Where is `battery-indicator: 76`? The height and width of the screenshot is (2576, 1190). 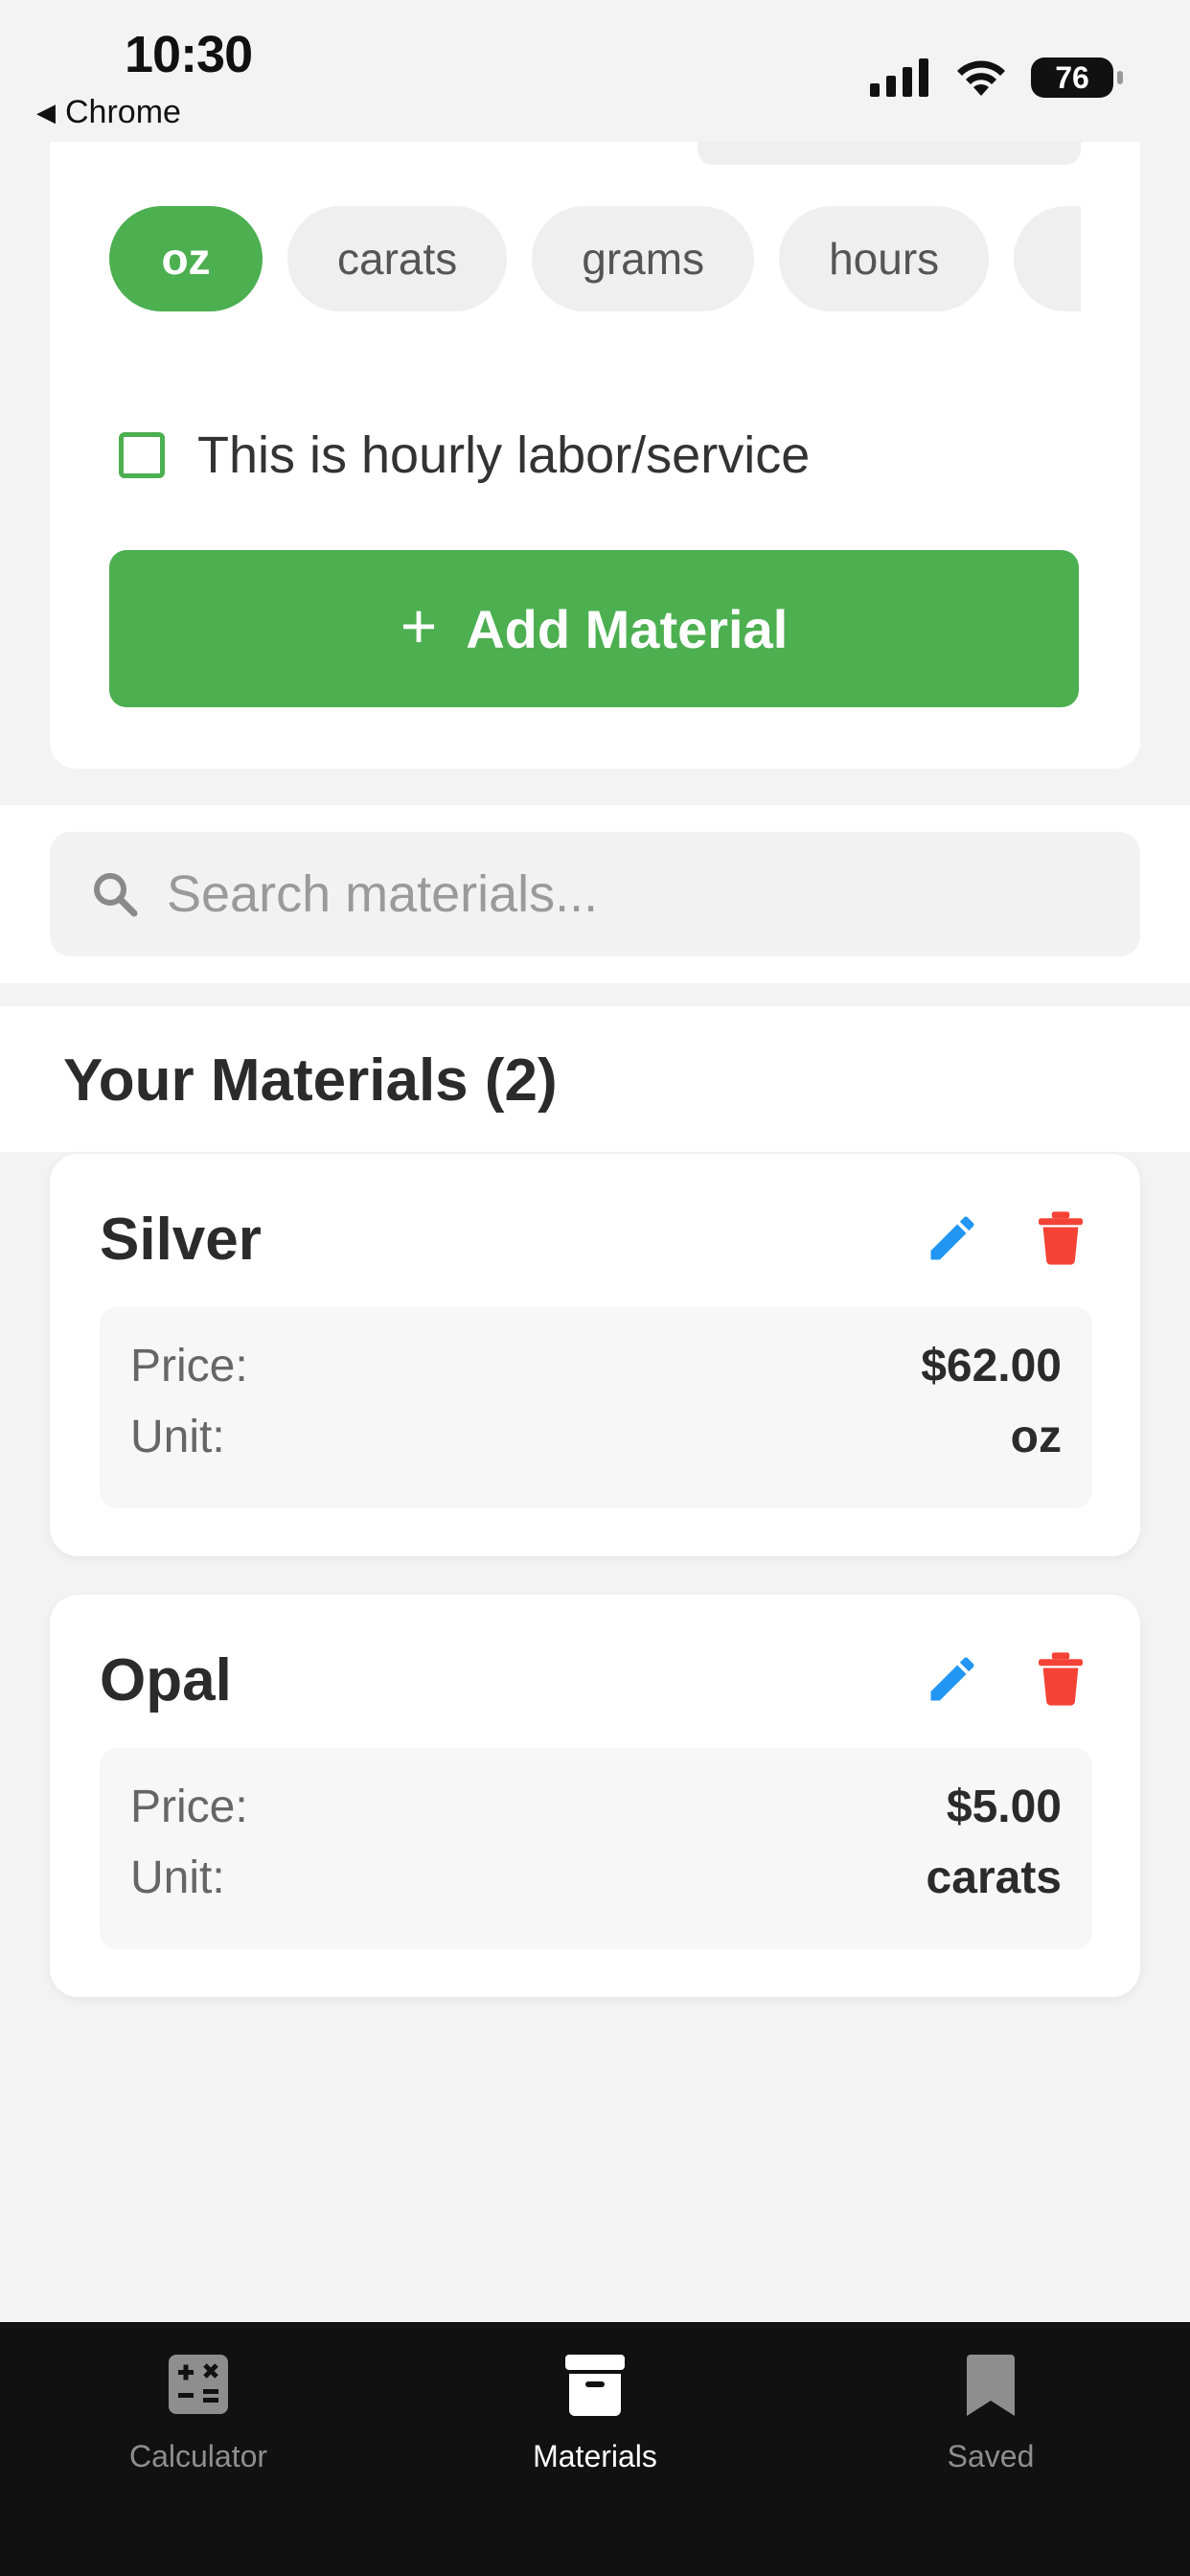
battery-indicator: 76 is located at coordinates (1077, 78).